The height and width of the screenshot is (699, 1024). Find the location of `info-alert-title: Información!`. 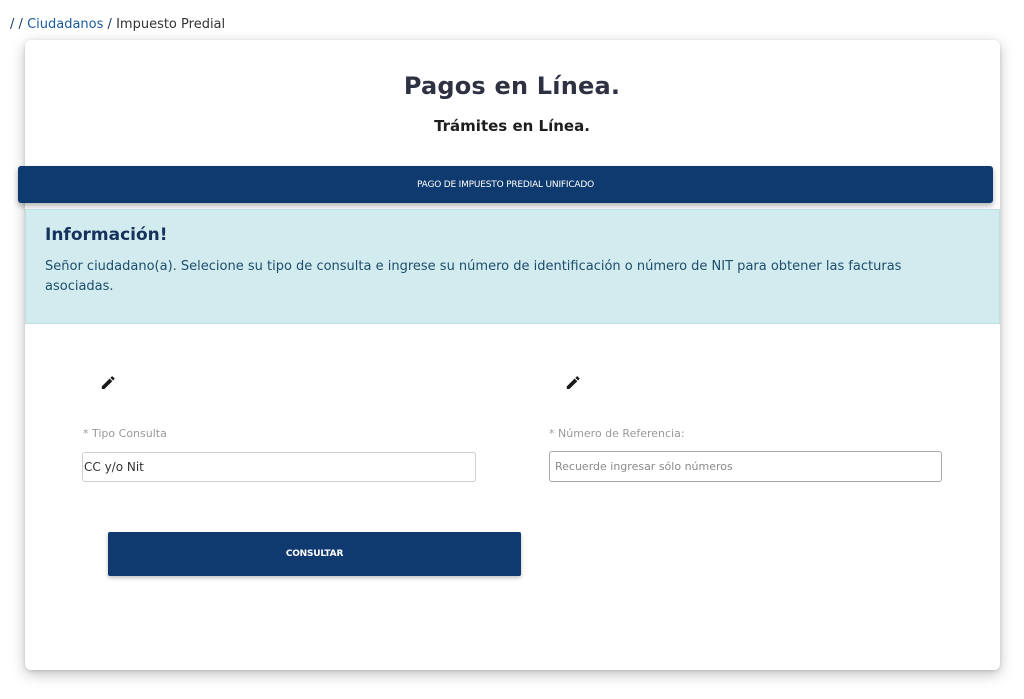

info-alert-title: Información! is located at coordinates (106, 235).